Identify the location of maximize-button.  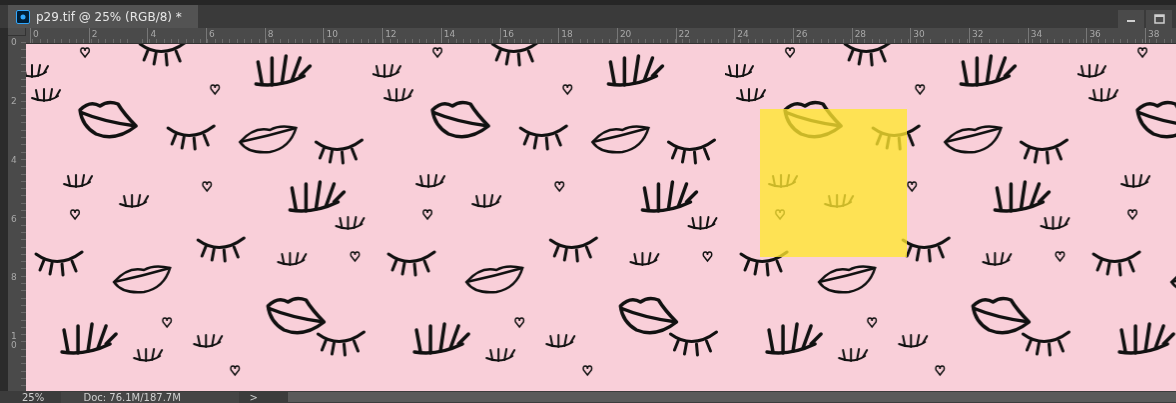
(1159, 19).